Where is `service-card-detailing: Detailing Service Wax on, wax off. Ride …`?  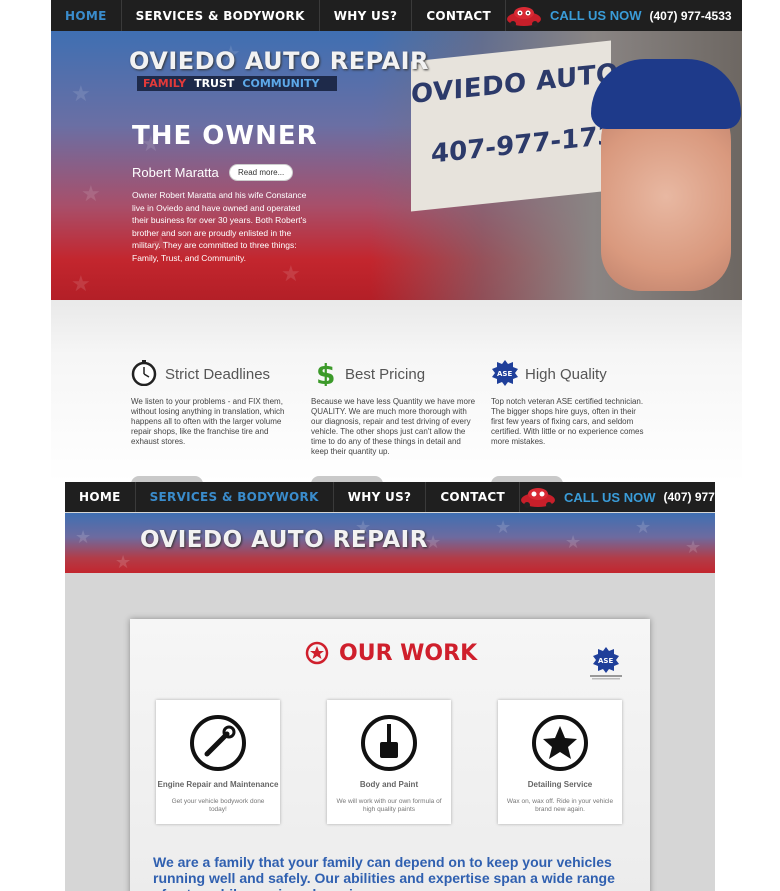 service-card-detailing: Detailing Service Wax on, wax off. Ride … is located at coordinates (560, 762).